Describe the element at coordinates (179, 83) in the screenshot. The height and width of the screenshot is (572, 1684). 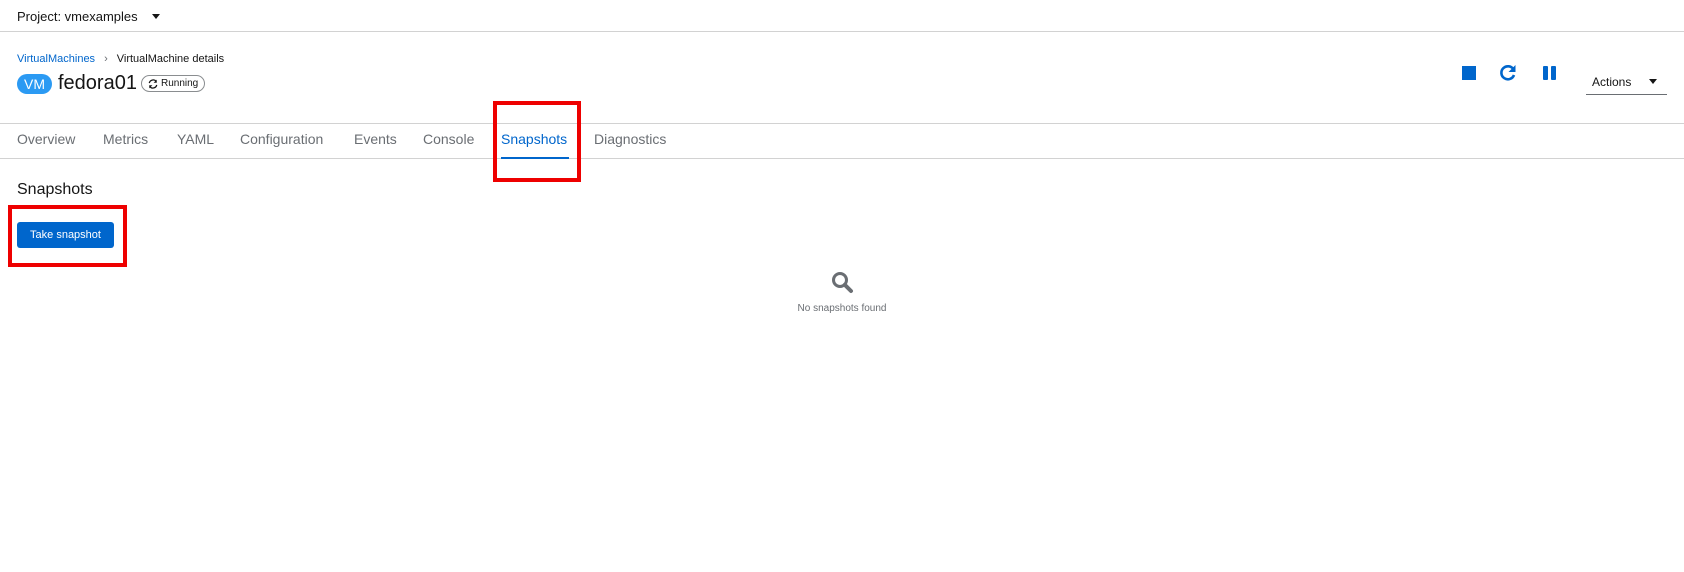
I see `status-text: Running` at that location.